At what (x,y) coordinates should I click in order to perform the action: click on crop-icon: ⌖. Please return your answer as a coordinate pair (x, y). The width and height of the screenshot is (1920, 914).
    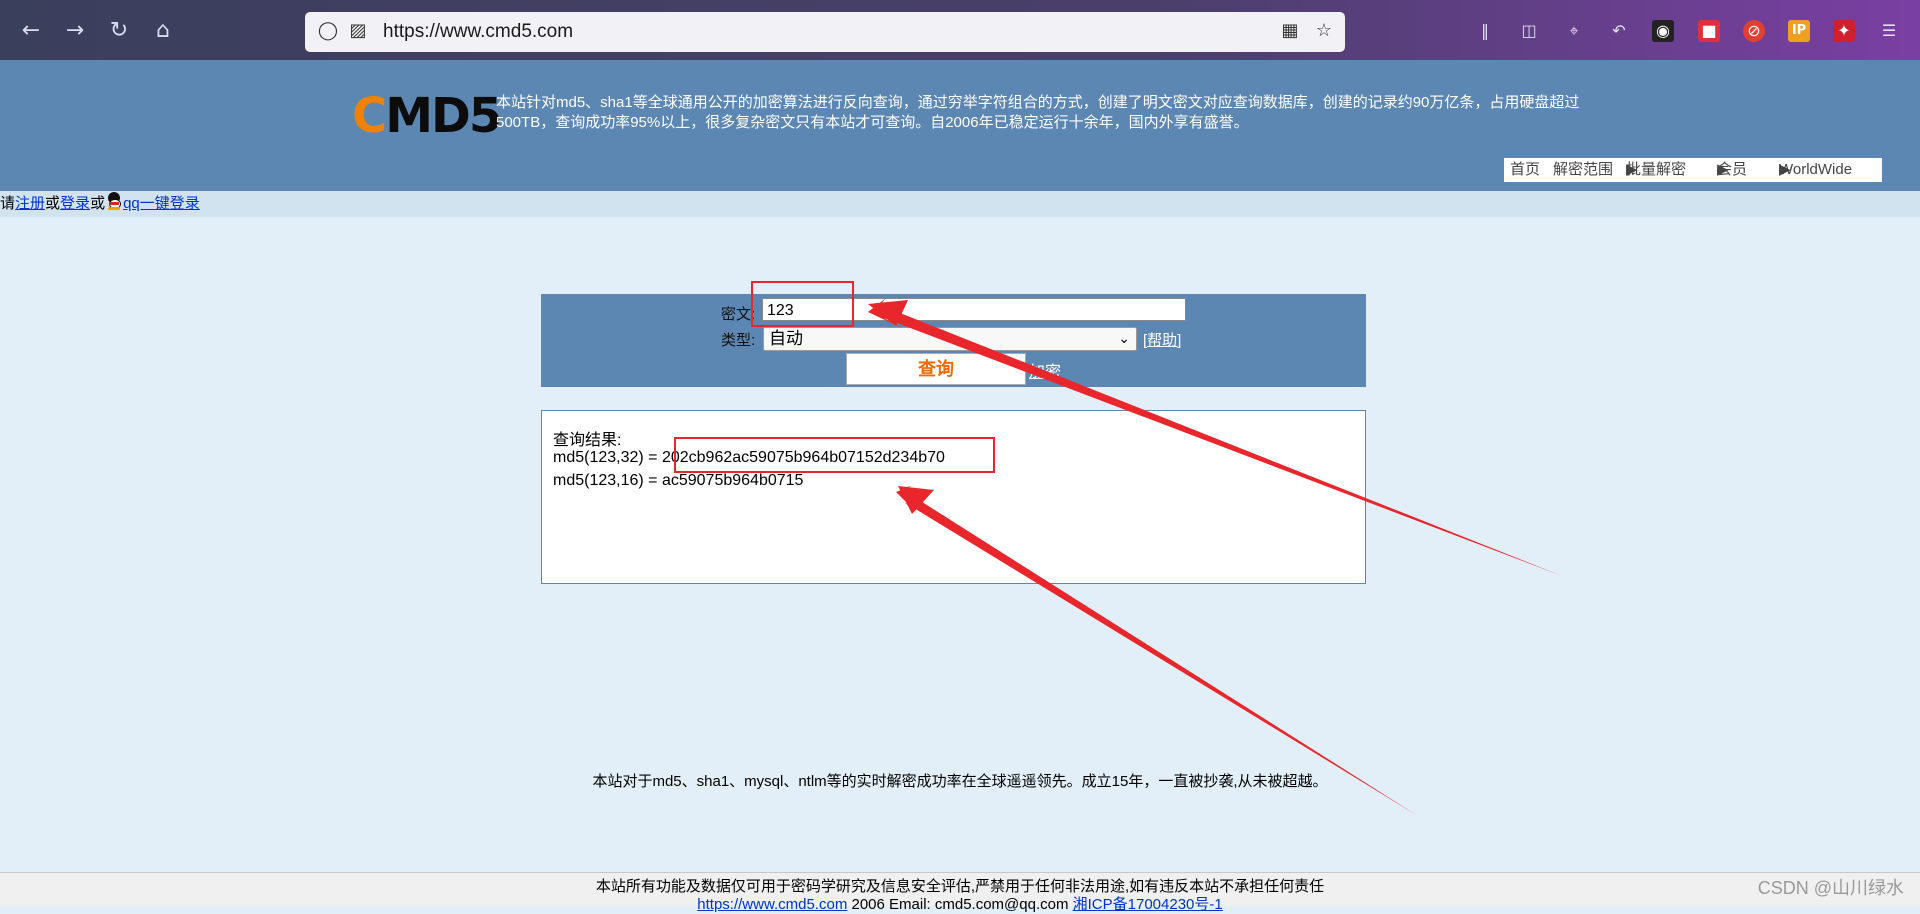
    Looking at the image, I should click on (1574, 31).